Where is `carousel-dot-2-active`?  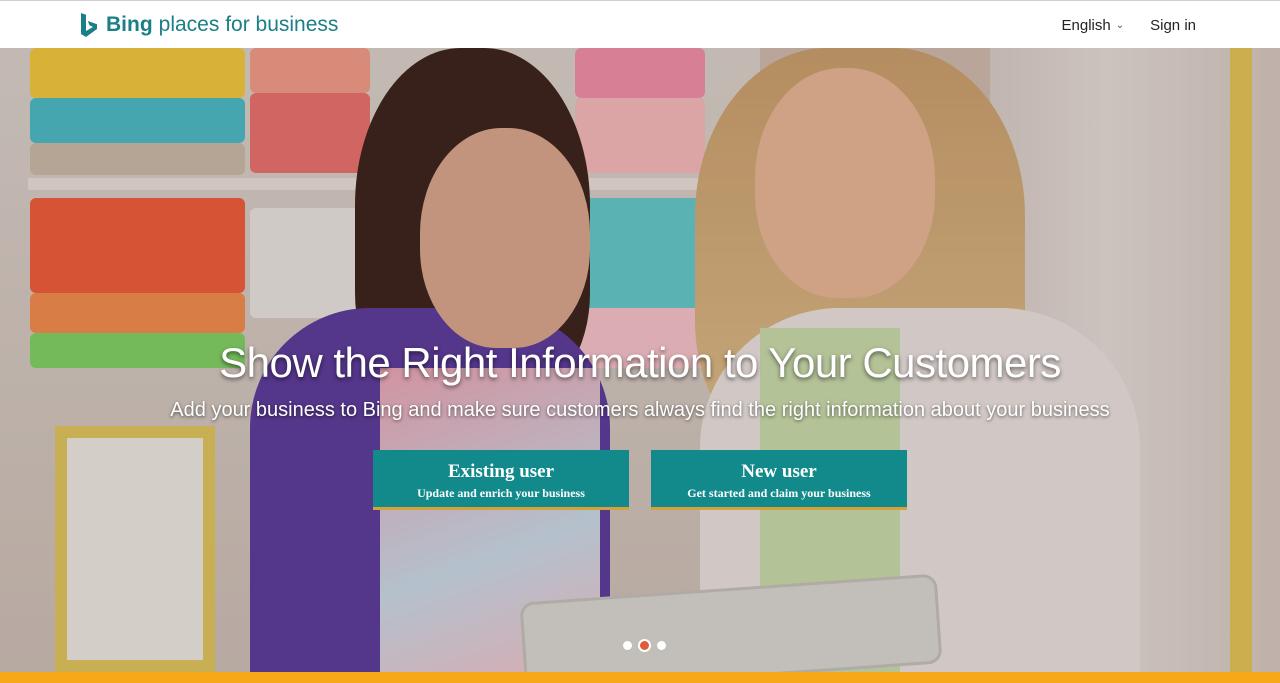
carousel-dot-2-active is located at coordinates (644, 645).